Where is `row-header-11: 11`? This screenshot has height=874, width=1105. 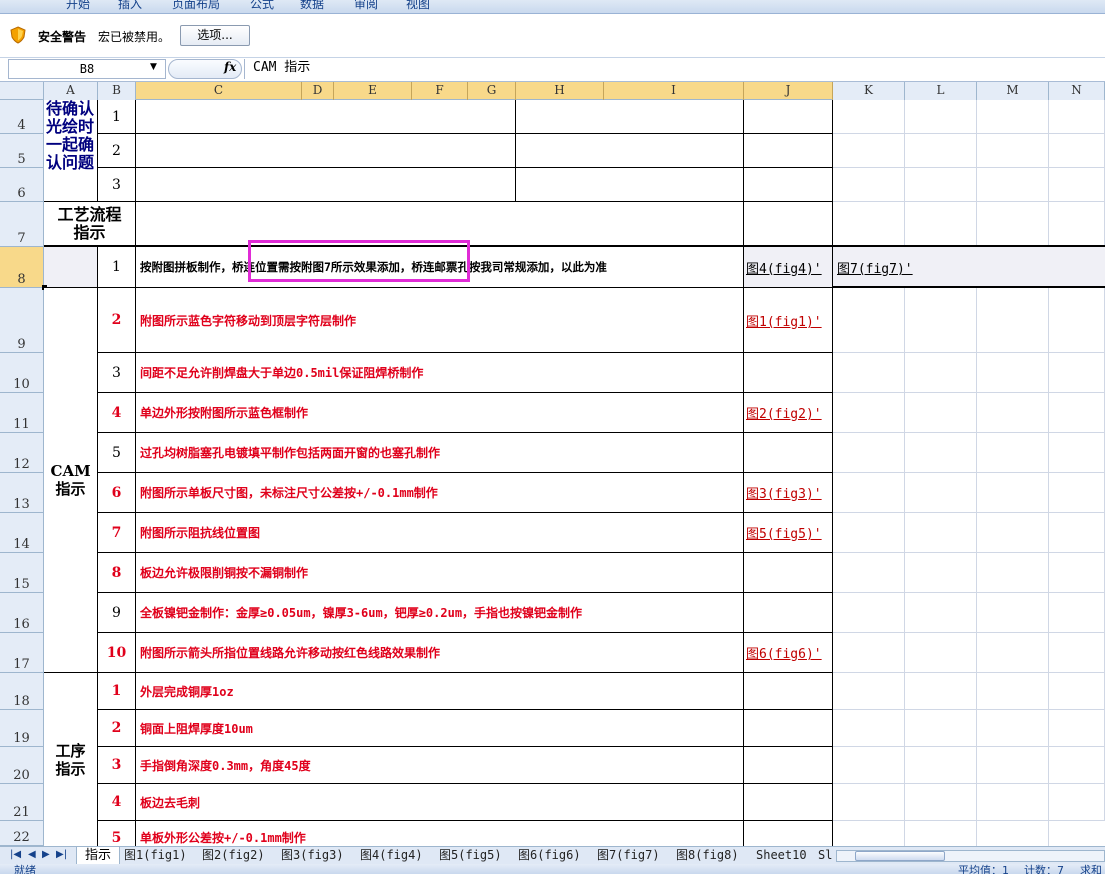
row-header-11: 11 is located at coordinates (22, 413).